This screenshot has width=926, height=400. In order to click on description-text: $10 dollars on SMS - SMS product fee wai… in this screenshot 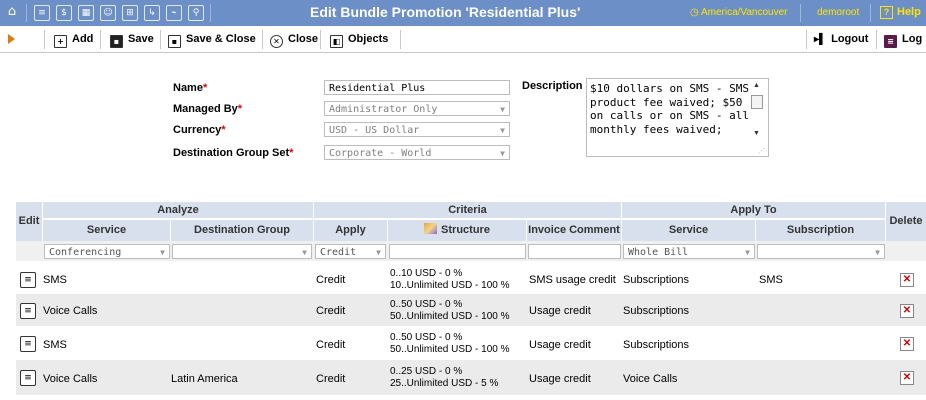, I will do `click(673, 109)`.